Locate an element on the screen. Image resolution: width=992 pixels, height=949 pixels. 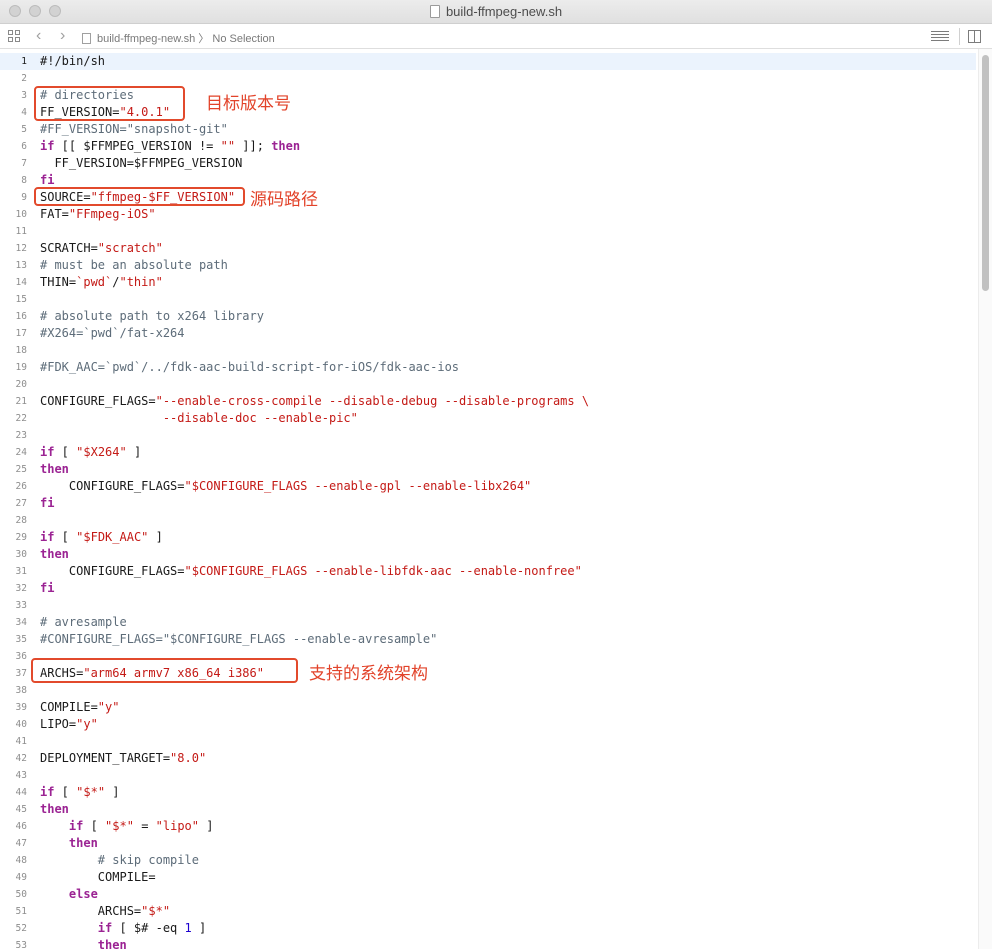
code-line: 5 #FF_VERSION="snapshot-git" is located at coordinates (488, 129).